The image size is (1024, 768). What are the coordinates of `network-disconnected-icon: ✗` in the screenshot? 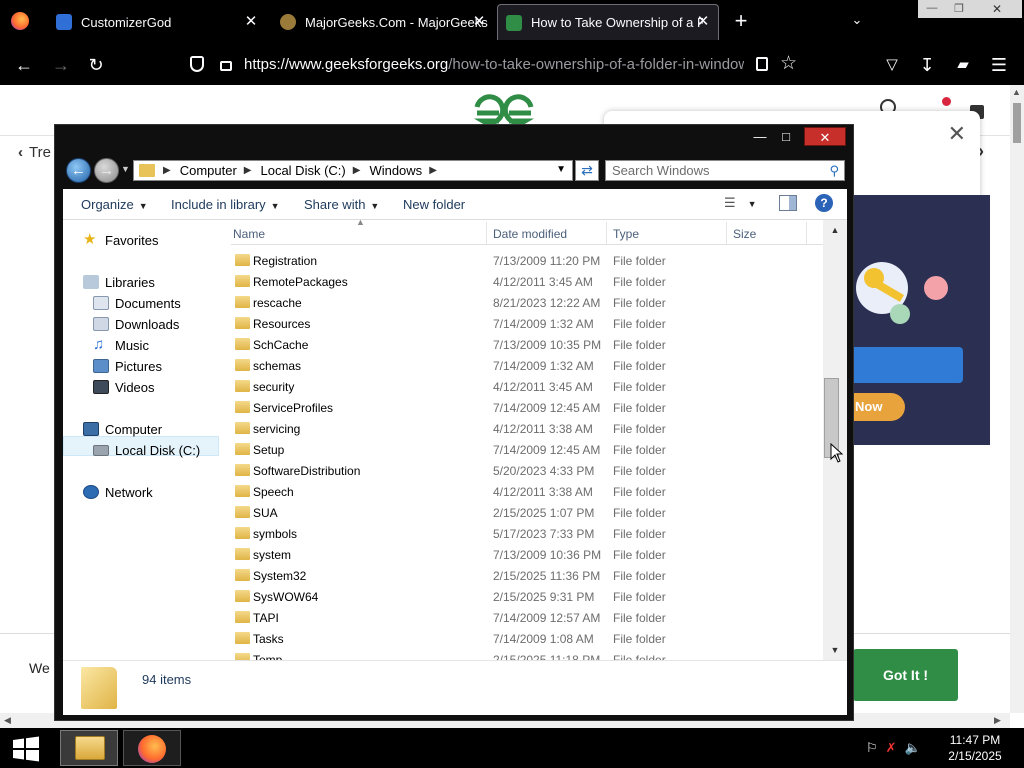 It's located at (891, 748).